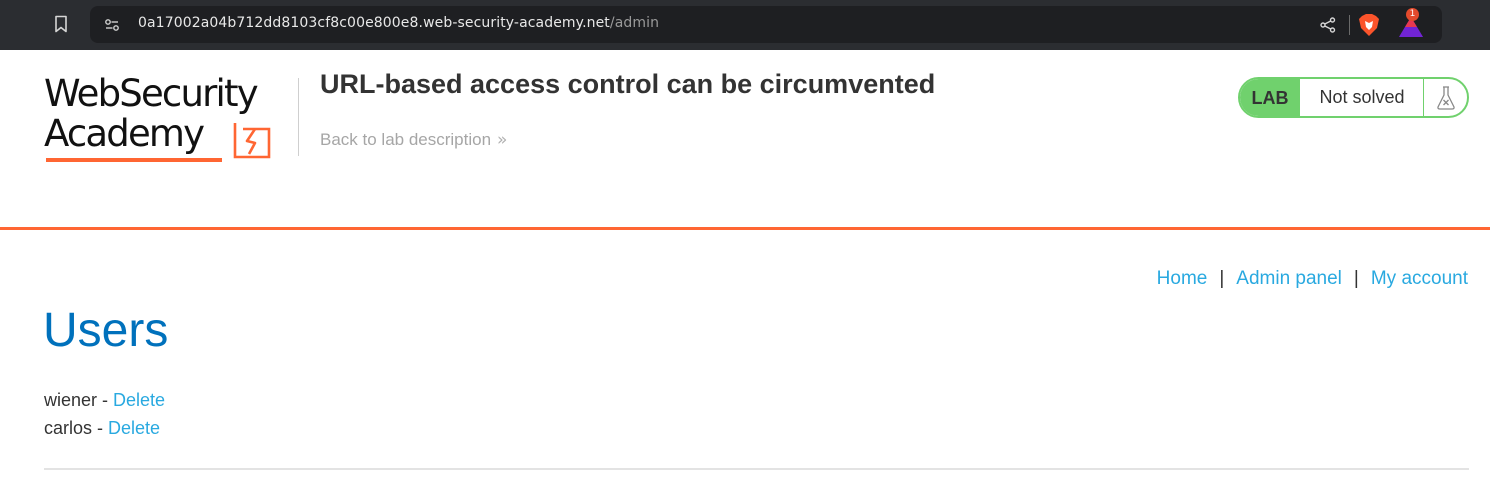  I want to click on notification-badge: 1, so click(1412, 14).